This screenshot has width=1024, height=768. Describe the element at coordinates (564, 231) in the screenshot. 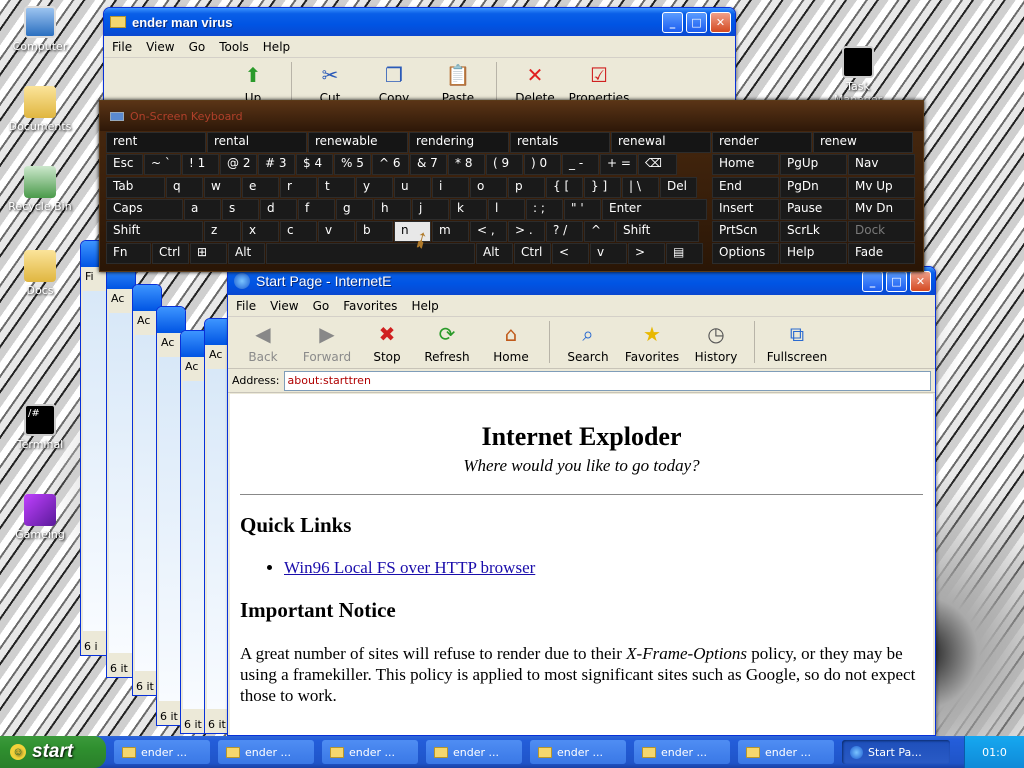

I see `key-3-10: ? /` at that location.